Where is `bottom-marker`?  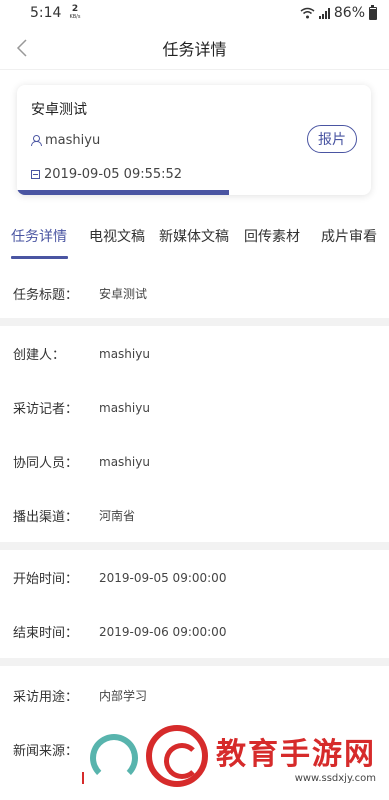
bottom-marker is located at coordinates (83, 778).